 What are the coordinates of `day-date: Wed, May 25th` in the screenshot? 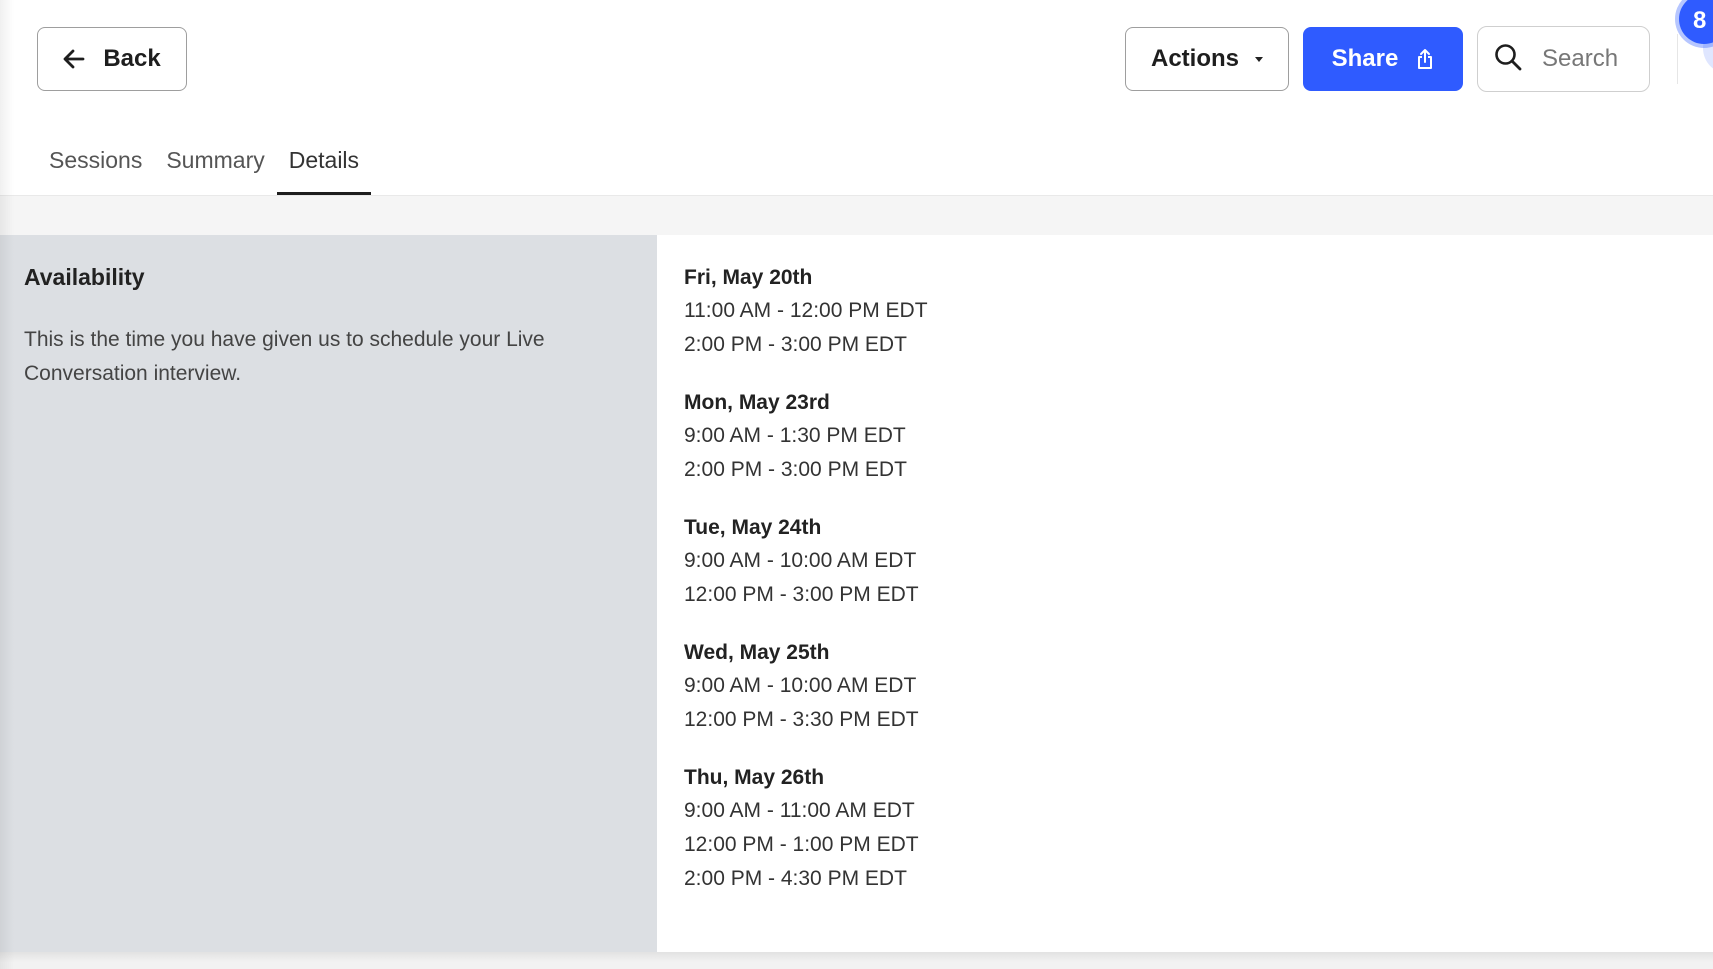 It's located at (757, 652).